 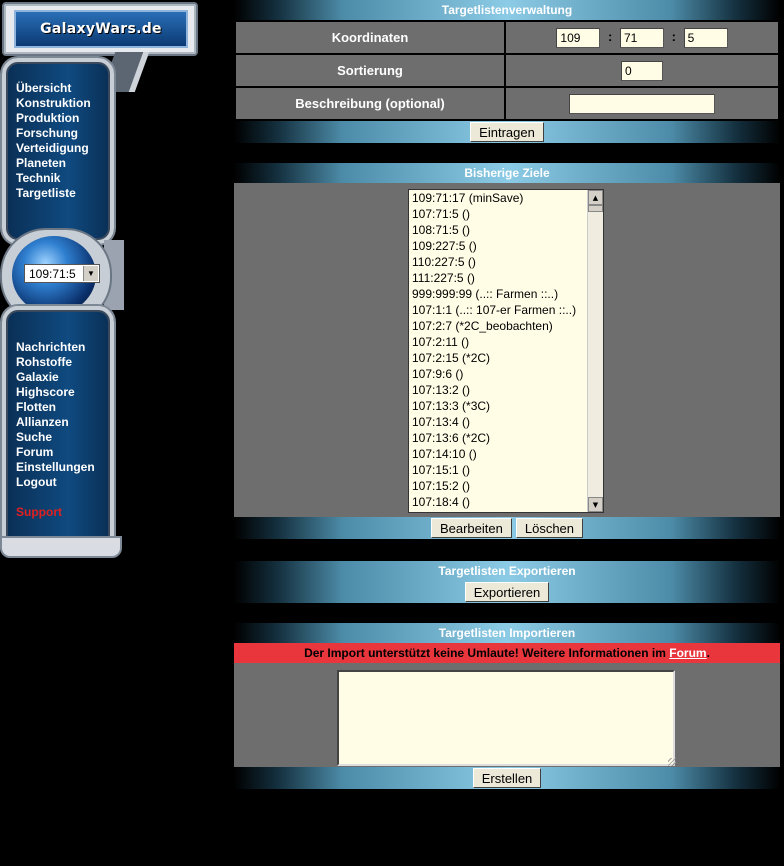 I want to click on nav-item-highscore: Highscore, so click(x=55, y=392).